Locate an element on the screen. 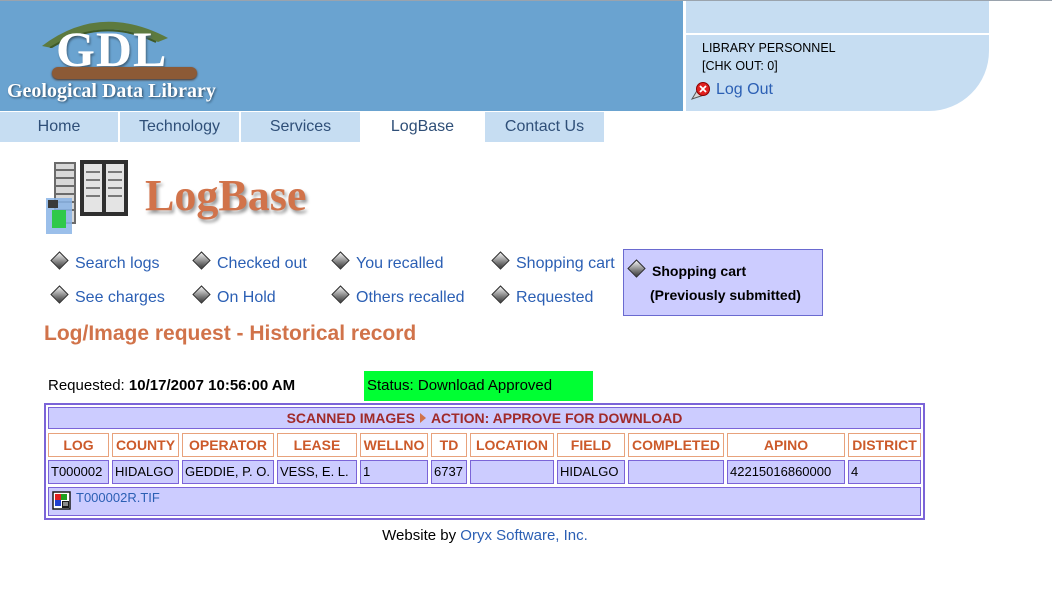 The width and height of the screenshot is (1052, 593). menu-label: On Hold is located at coordinates (246, 297).